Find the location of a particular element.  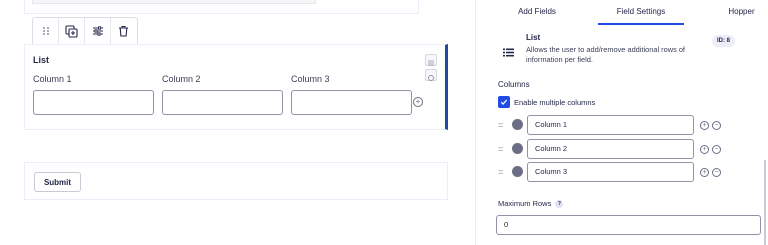

tab-add-fields: Add Fields is located at coordinates (537, 12).